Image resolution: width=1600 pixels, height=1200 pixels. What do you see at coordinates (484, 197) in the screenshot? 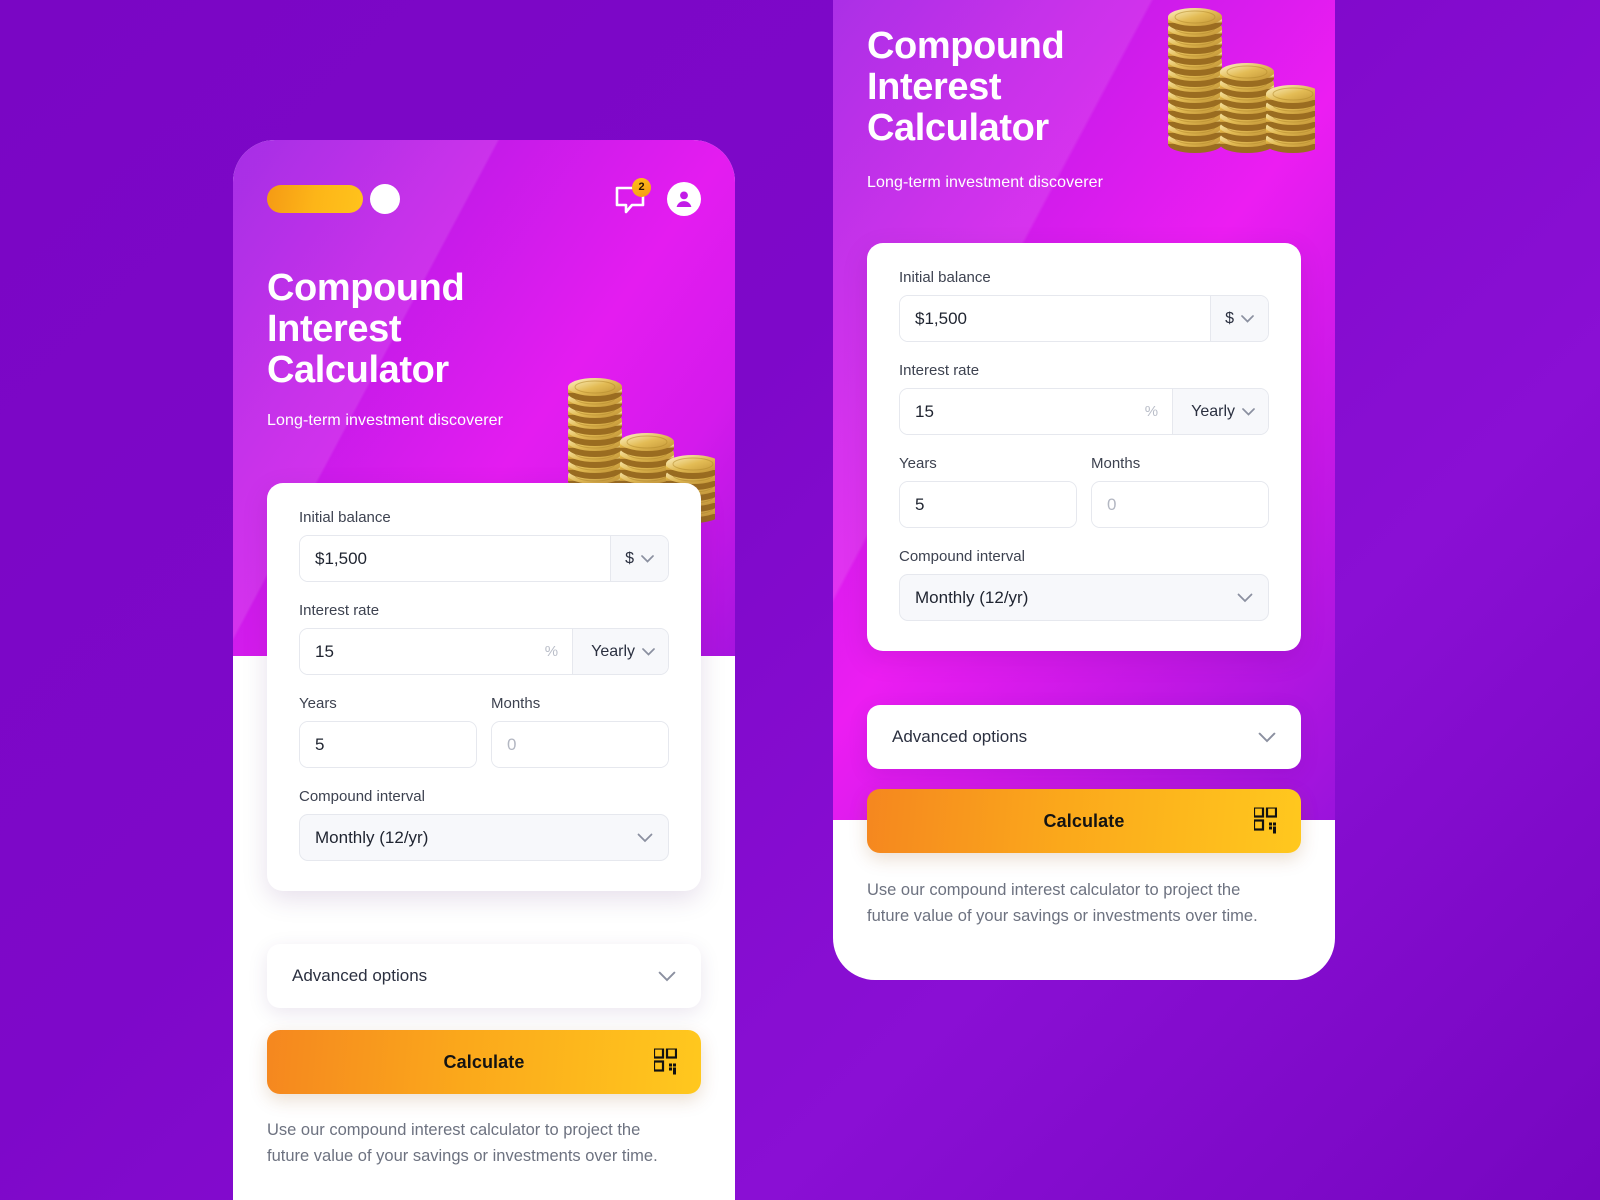
I see `app-topbar: 2` at bounding box center [484, 197].